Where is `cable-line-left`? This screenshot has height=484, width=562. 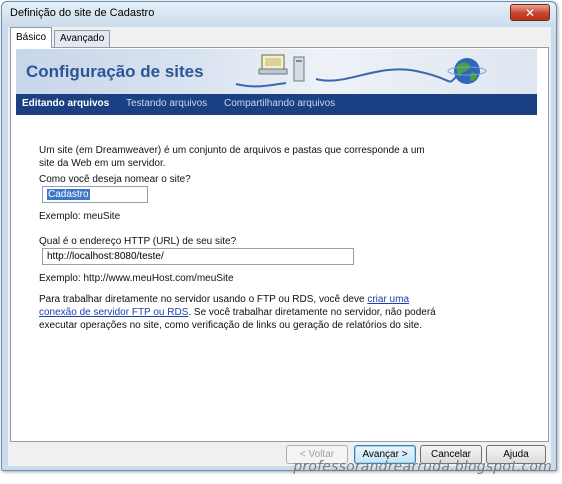 cable-line-left is located at coordinates (261, 85).